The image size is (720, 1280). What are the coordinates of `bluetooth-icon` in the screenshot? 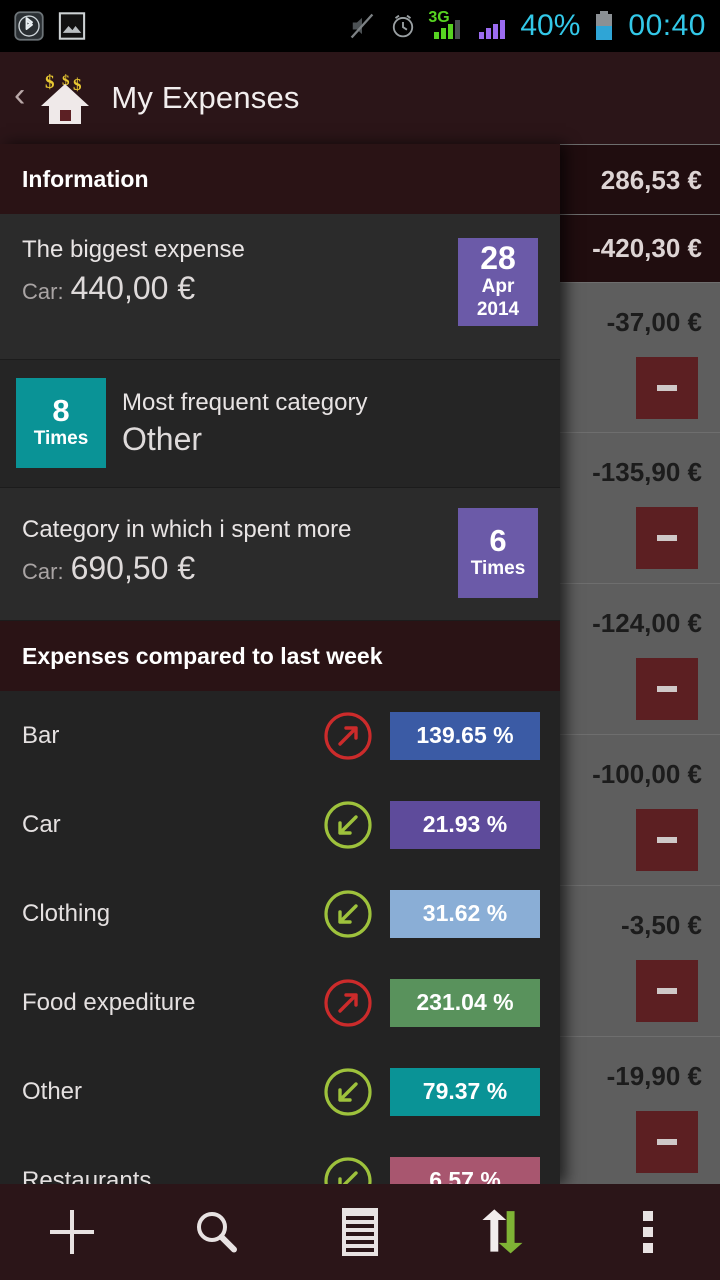 It's located at (29, 26).